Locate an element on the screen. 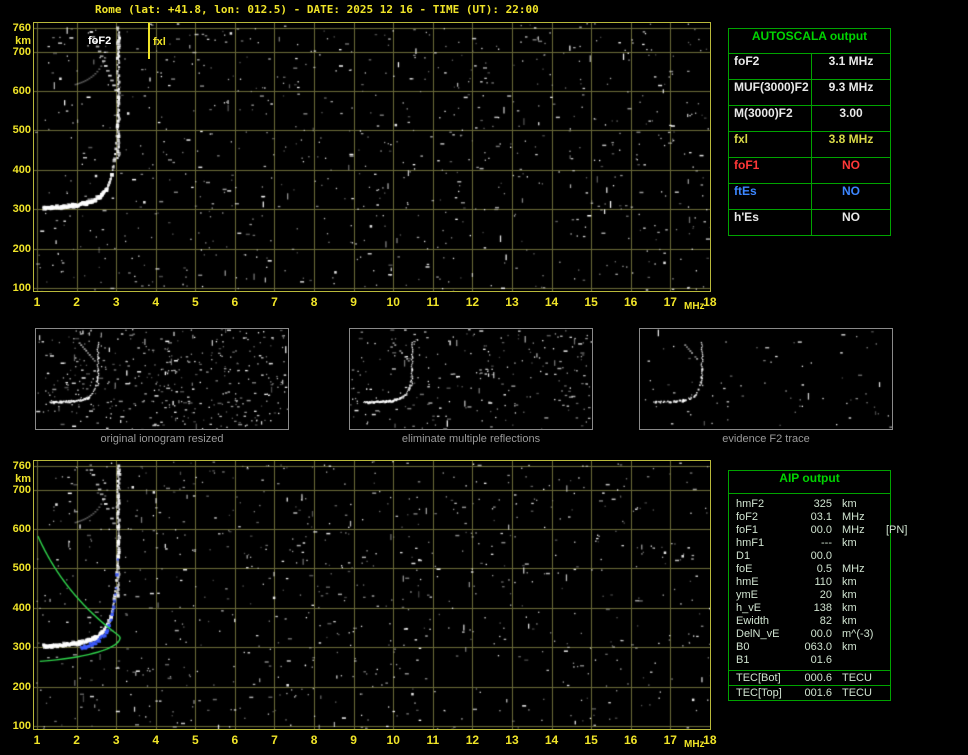 The width and height of the screenshot is (968, 755). thumbnail-eliminate-reflections is located at coordinates (471, 379).